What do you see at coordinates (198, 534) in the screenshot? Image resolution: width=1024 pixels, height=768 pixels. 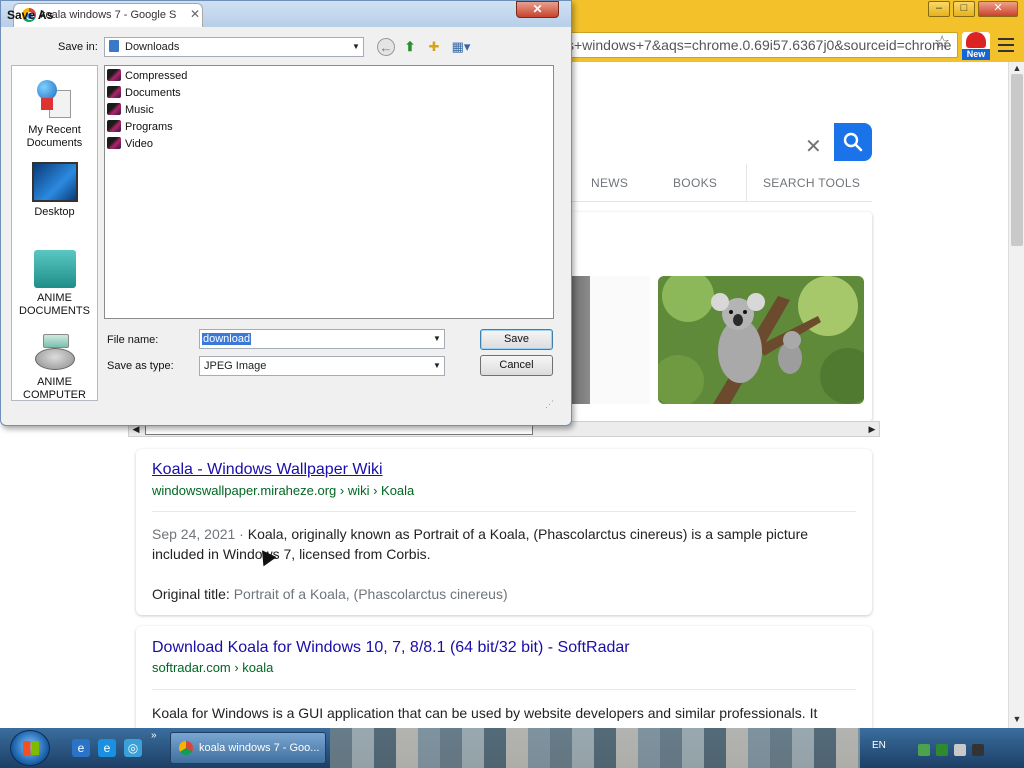 I see `result-date: Sep 24, 2021 ·` at bounding box center [198, 534].